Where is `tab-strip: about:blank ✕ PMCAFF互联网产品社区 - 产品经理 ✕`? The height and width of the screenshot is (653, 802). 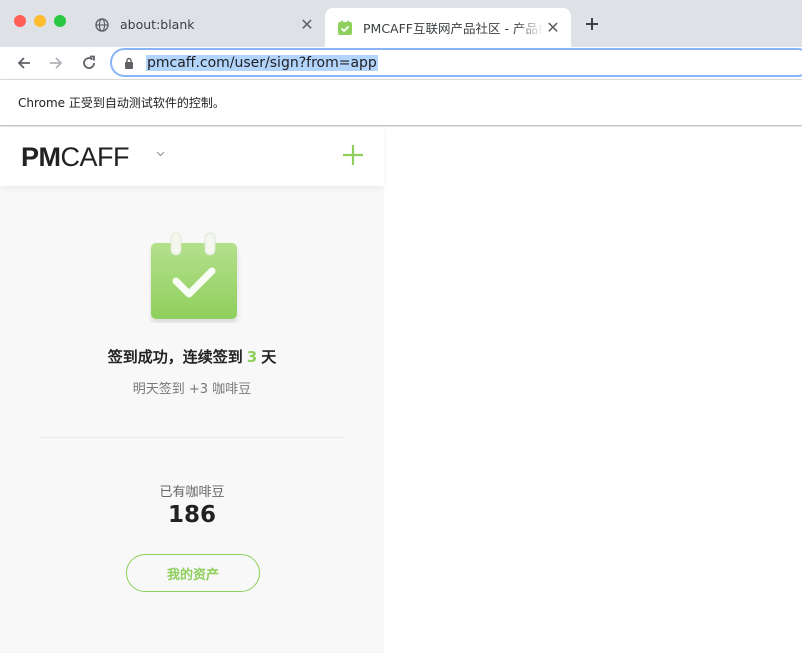 tab-strip: about:blank ✕ PMCAFF互联网产品社区 - 产品经理 ✕ is located at coordinates (401, 23).